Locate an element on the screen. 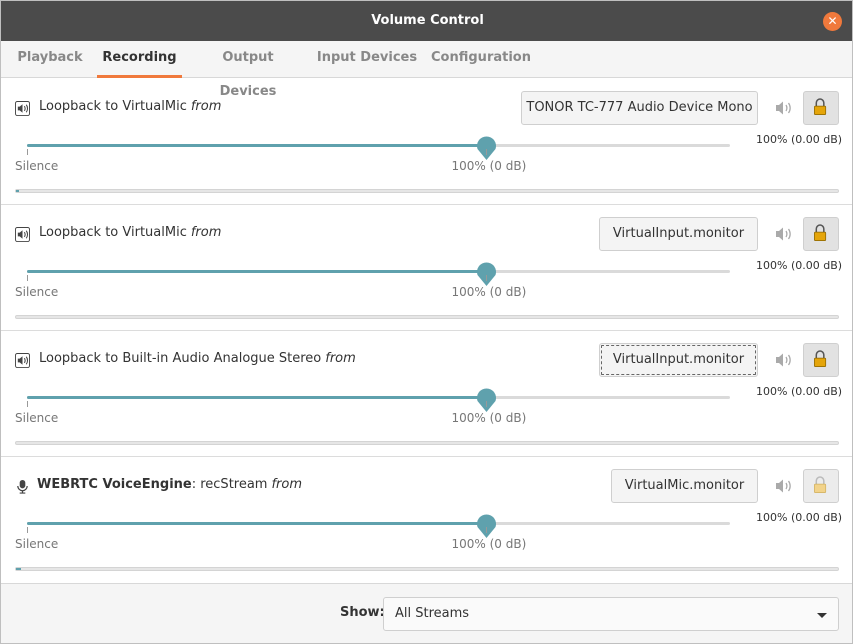  tab-configuration: Configuration is located at coordinates (481, 59).